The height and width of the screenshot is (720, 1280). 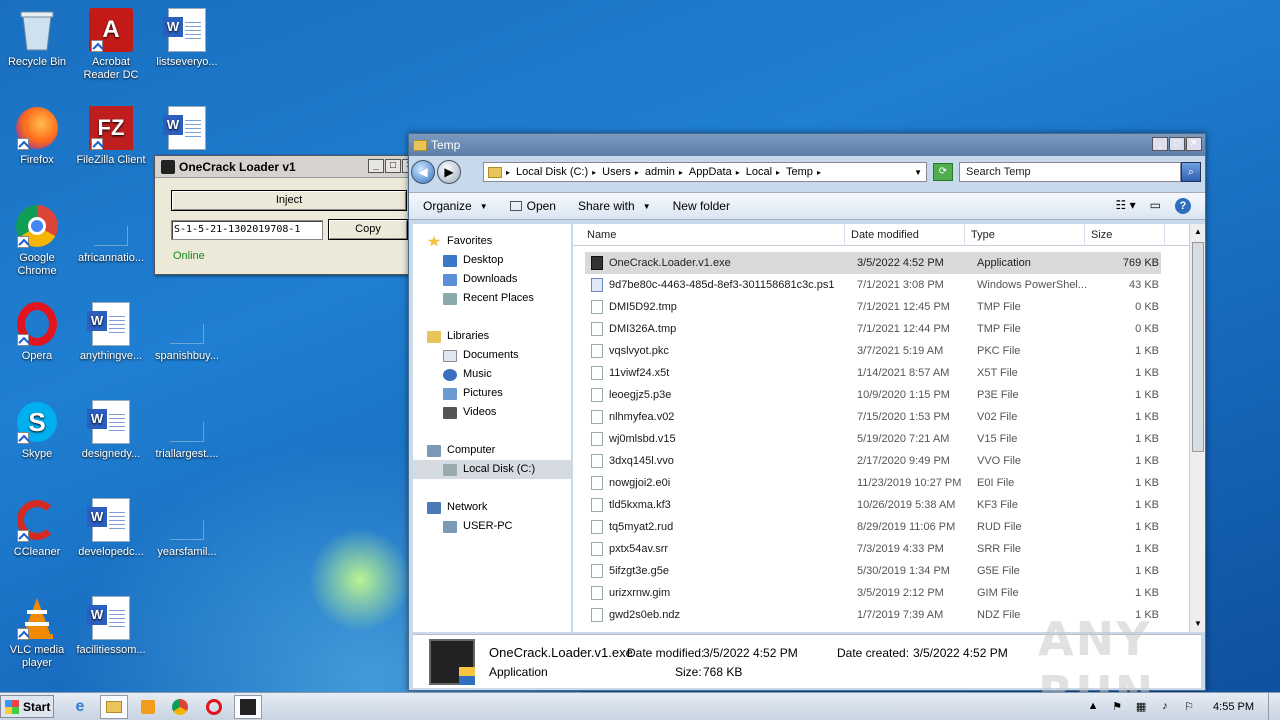 What do you see at coordinates (481, 355) in the screenshot?
I see `nav-documents: Documents` at bounding box center [481, 355].